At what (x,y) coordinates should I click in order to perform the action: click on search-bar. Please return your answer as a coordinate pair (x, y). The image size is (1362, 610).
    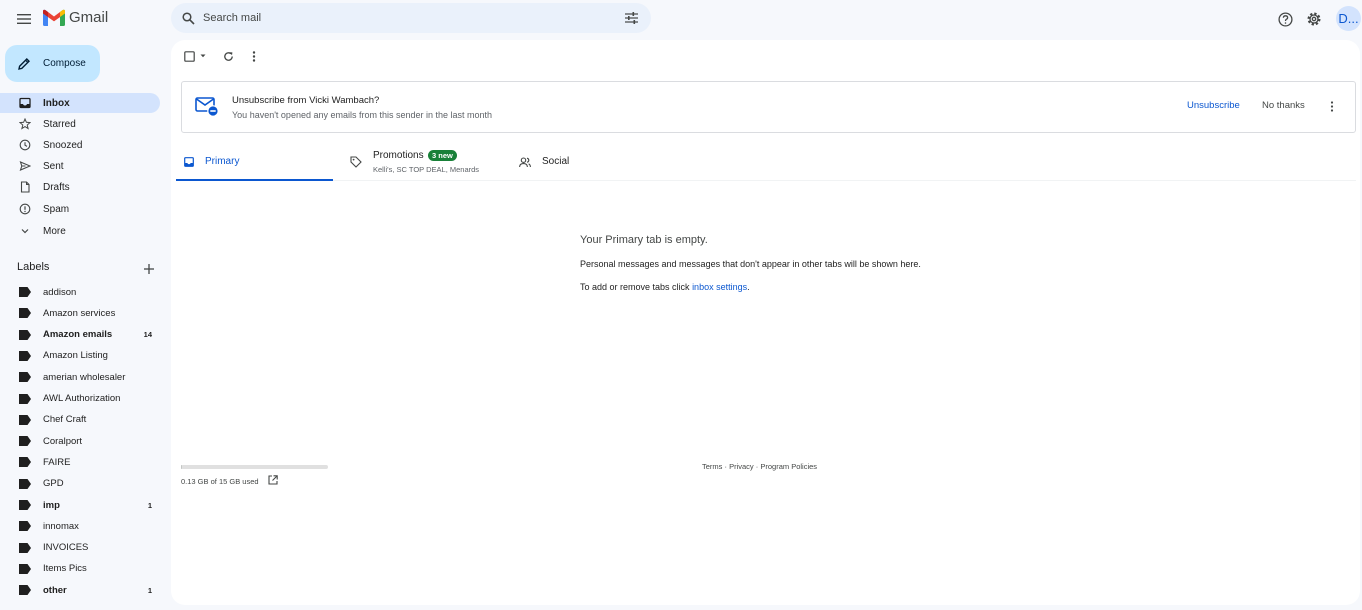
    Looking at the image, I should click on (411, 18).